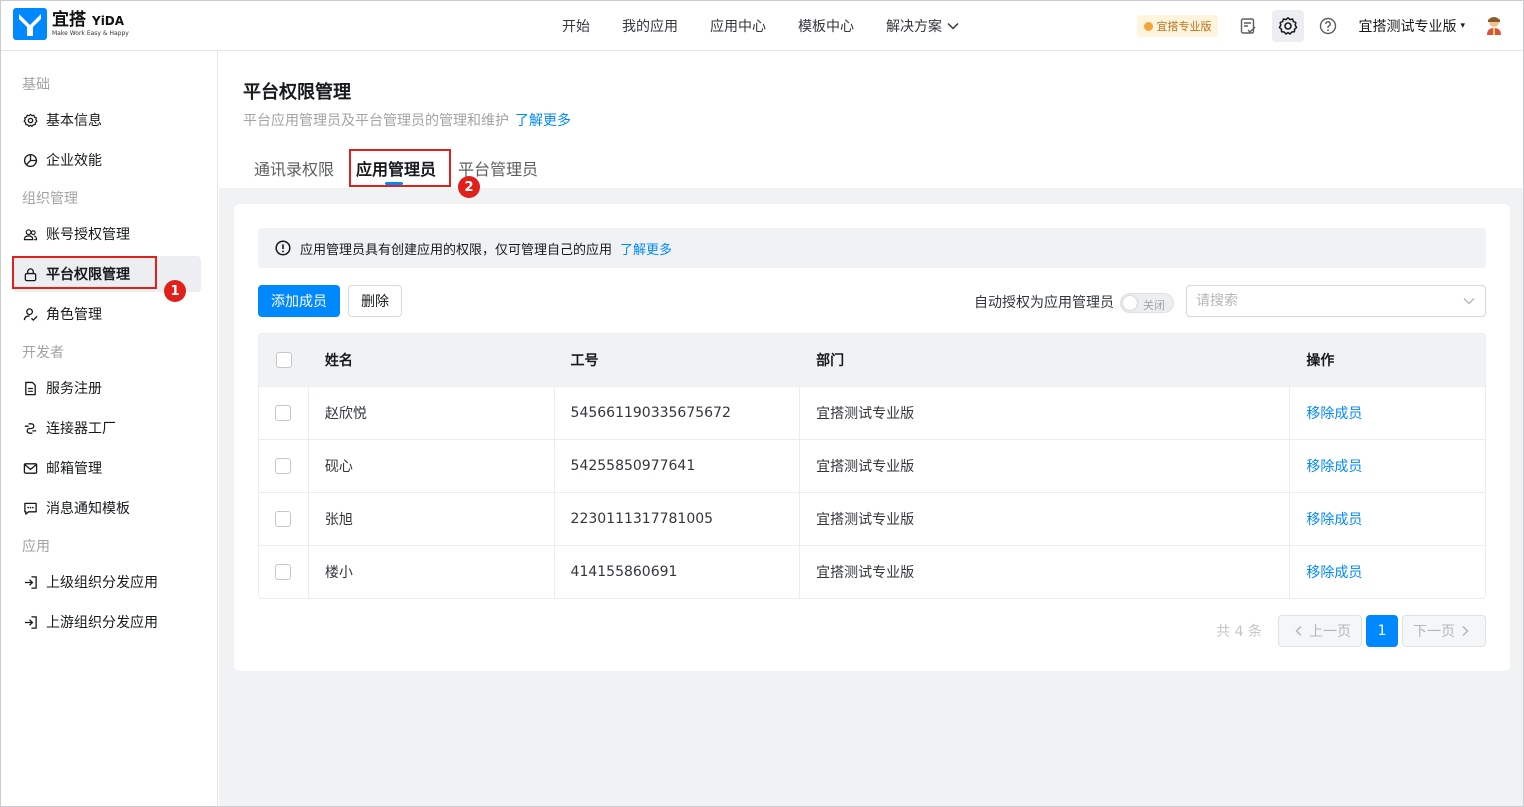  I want to click on learn-more-link: 了解更多, so click(543, 121).